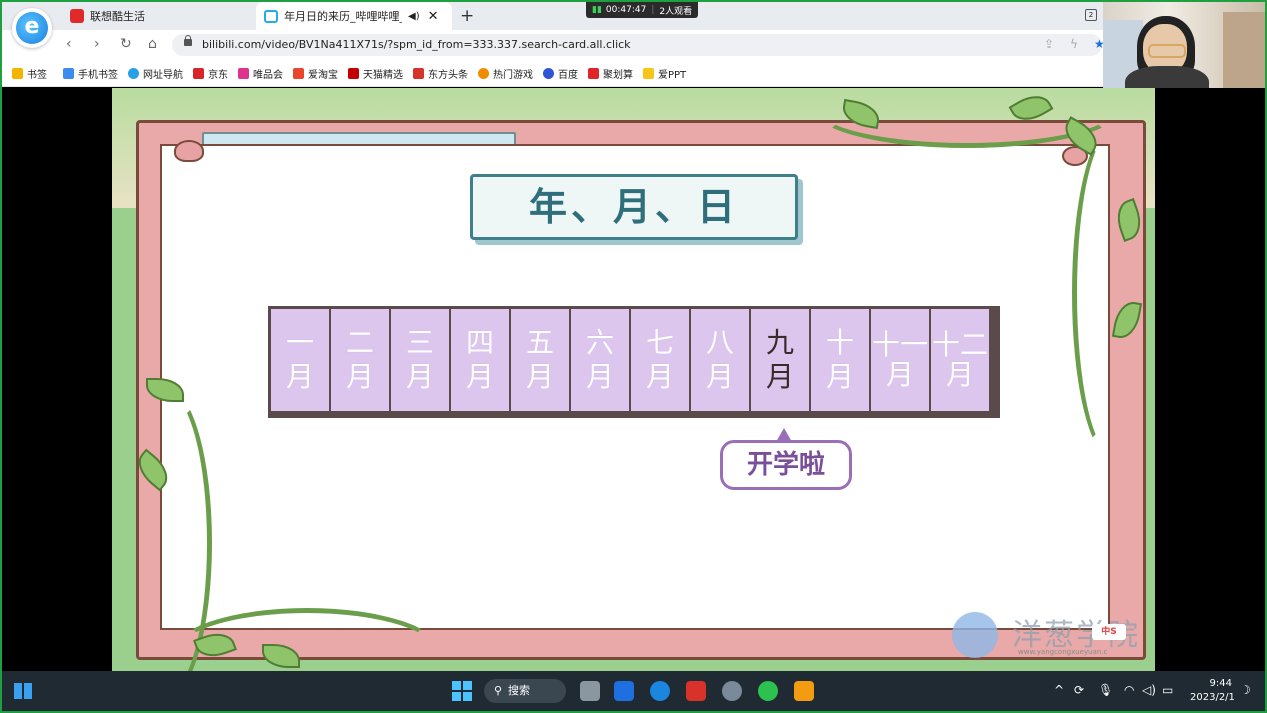 The height and width of the screenshot is (713, 1267). What do you see at coordinates (768, 691) in the screenshot?
I see `wechat-icon` at bounding box center [768, 691].